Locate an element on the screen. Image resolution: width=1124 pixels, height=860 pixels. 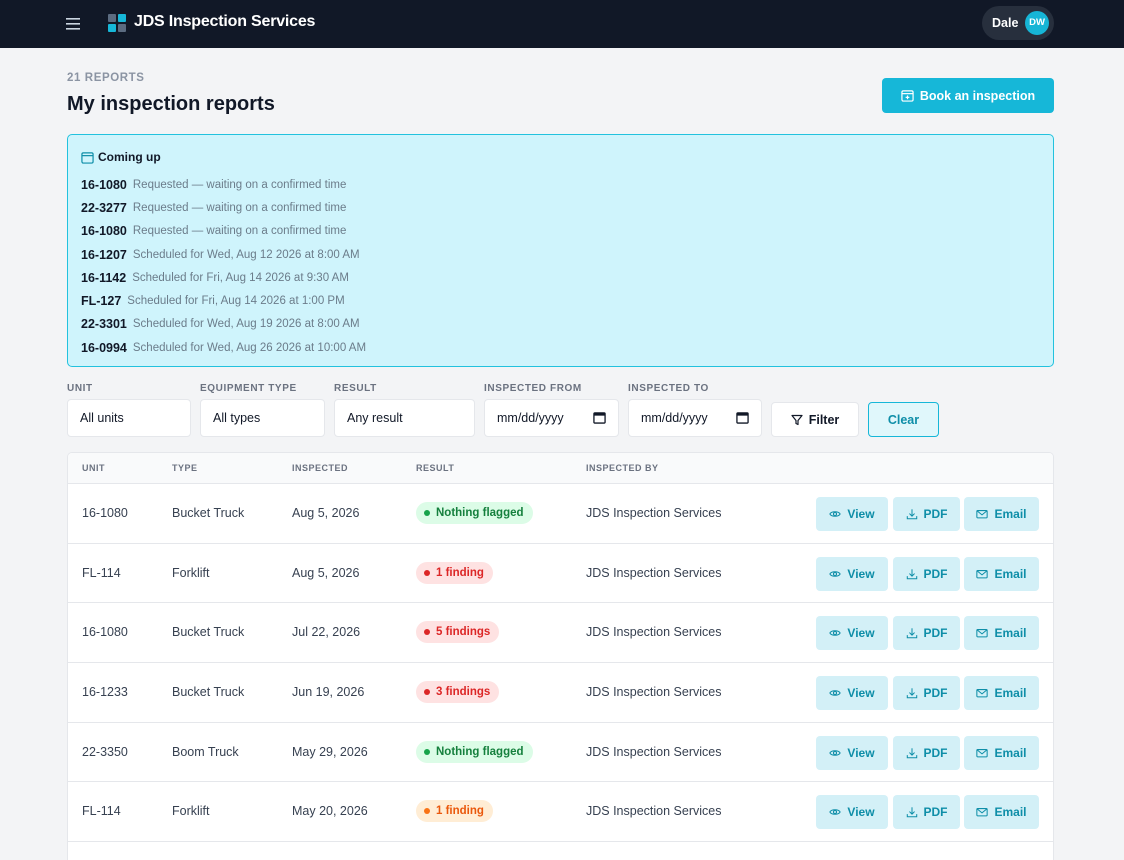
result-text: 1 finding is located at coordinates (460, 572).